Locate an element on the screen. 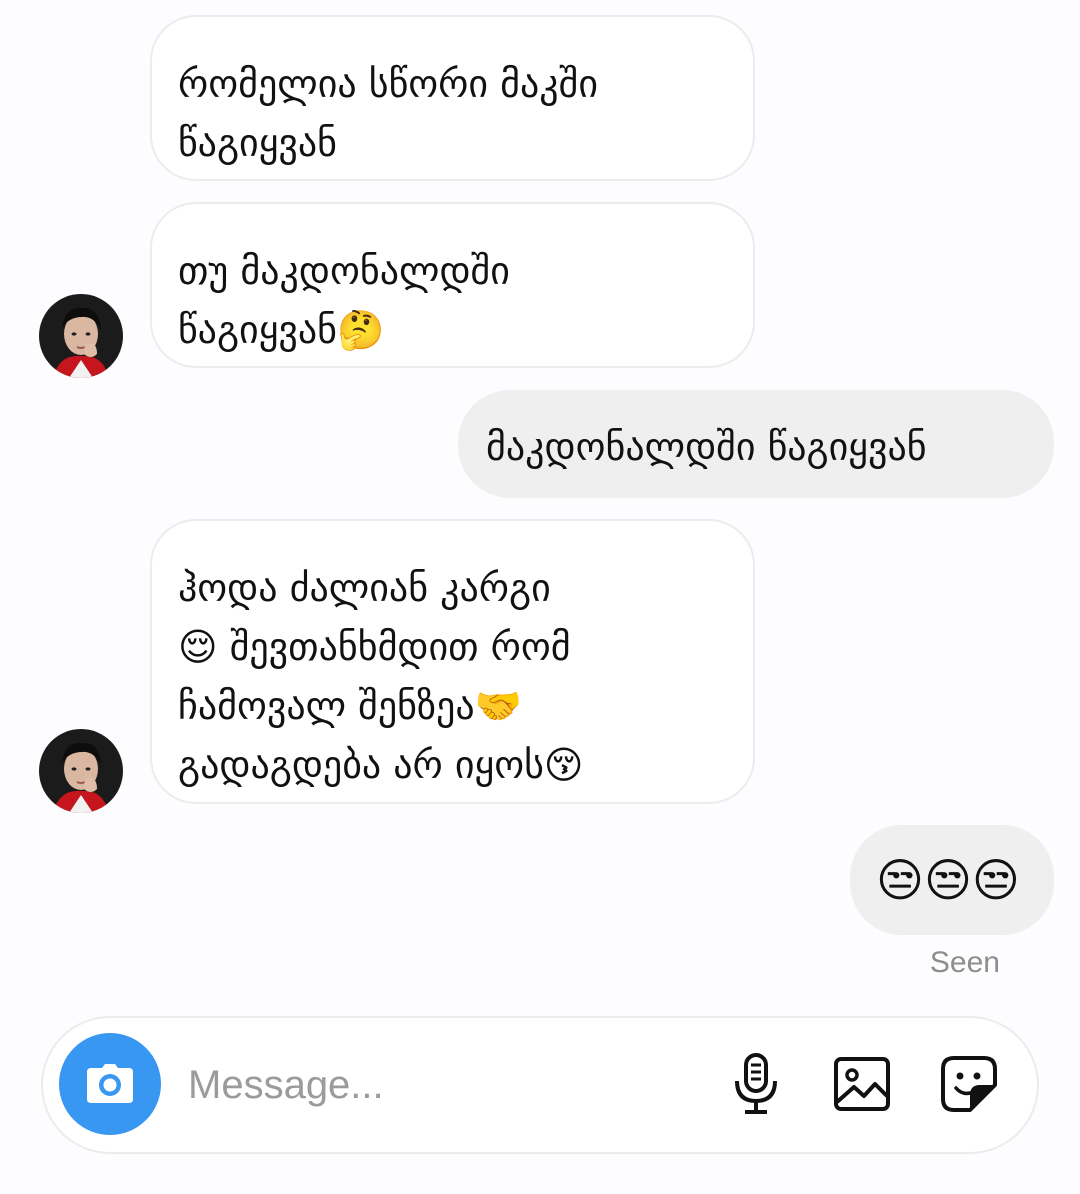 The width and height of the screenshot is (1080, 1194). seen-status: Seen is located at coordinates (964, 962).